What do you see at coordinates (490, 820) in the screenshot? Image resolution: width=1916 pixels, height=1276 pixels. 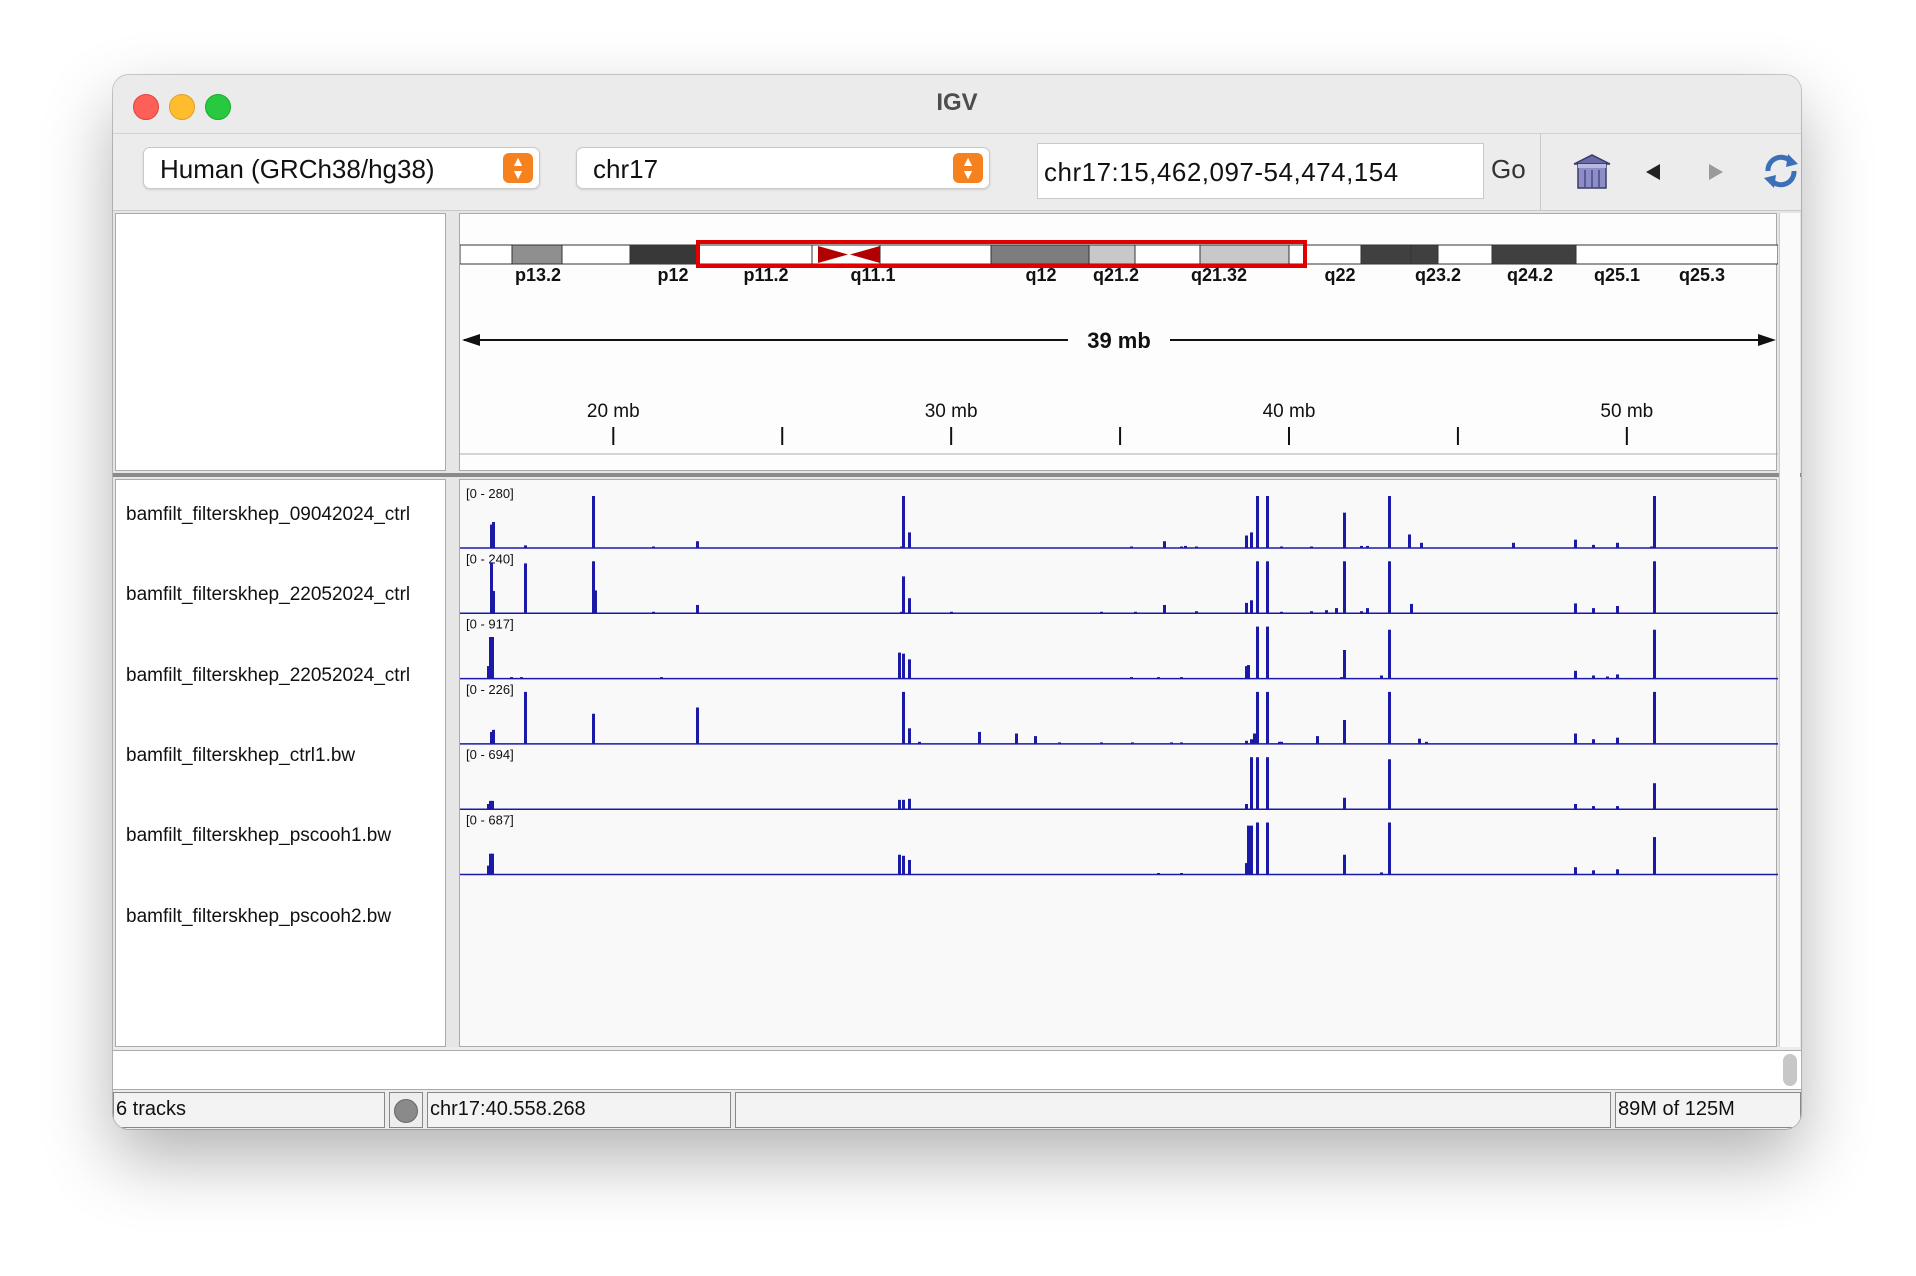 I see `track-data-range: [0 - 687]` at bounding box center [490, 820].